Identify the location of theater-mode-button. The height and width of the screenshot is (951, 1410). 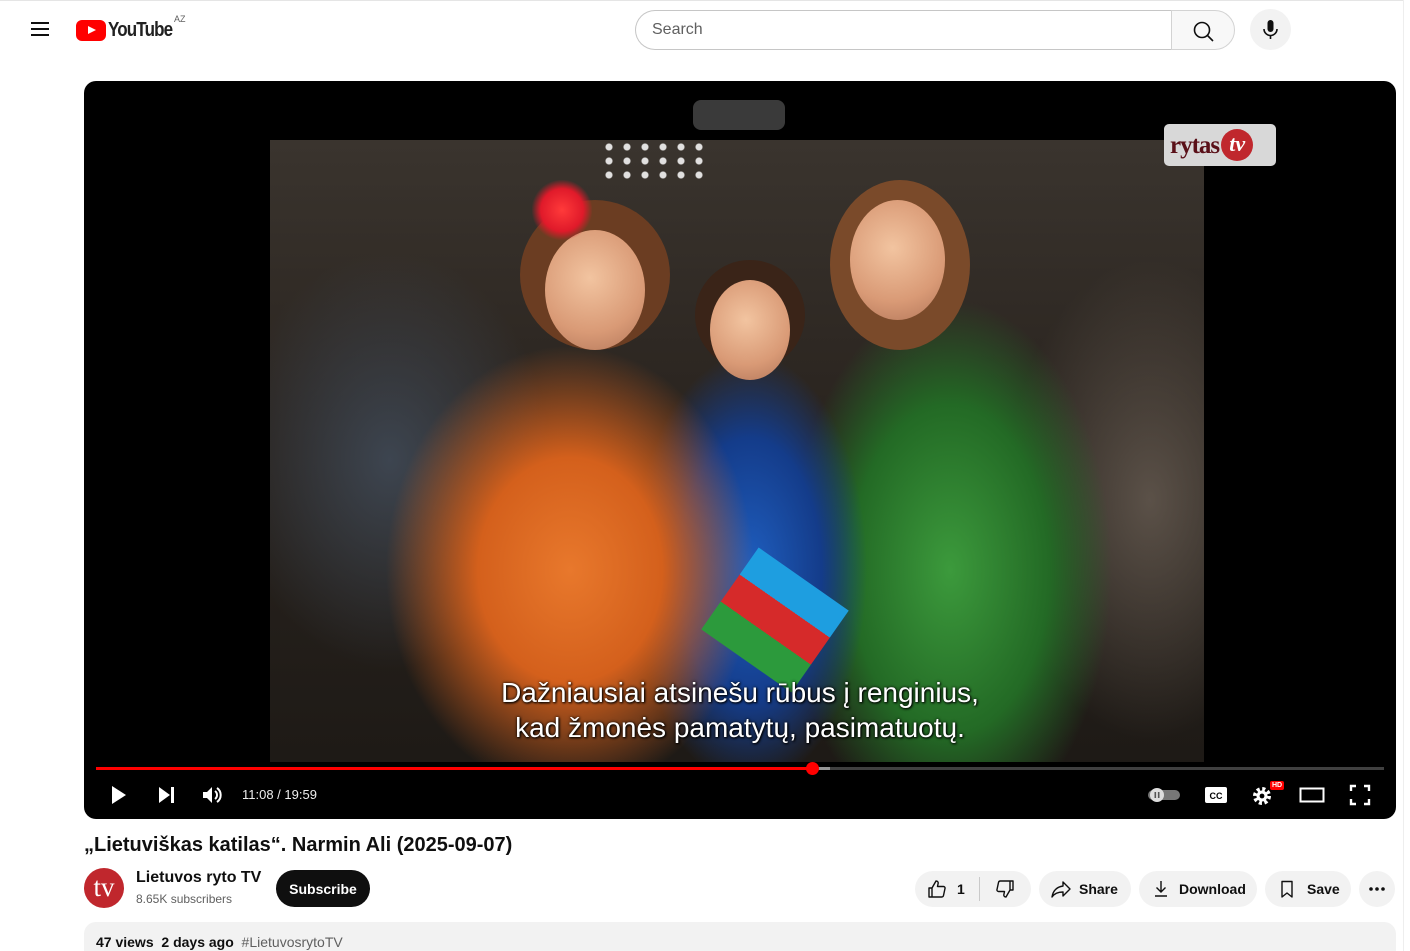
(1312, 795).